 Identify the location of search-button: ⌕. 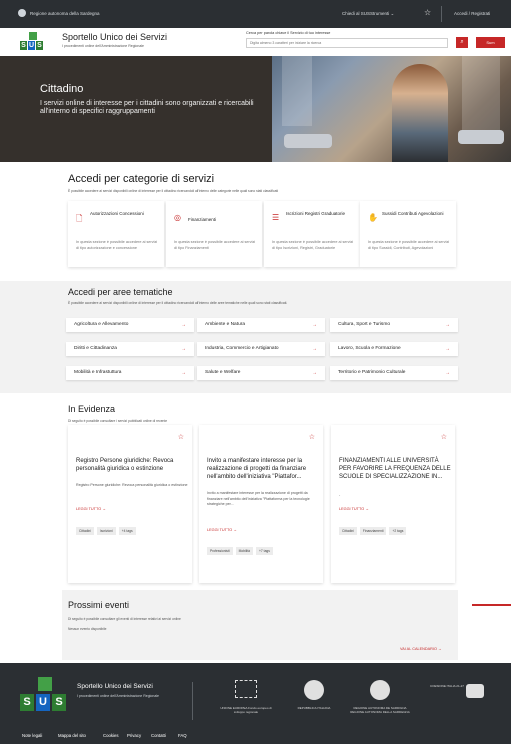
(462, 42).